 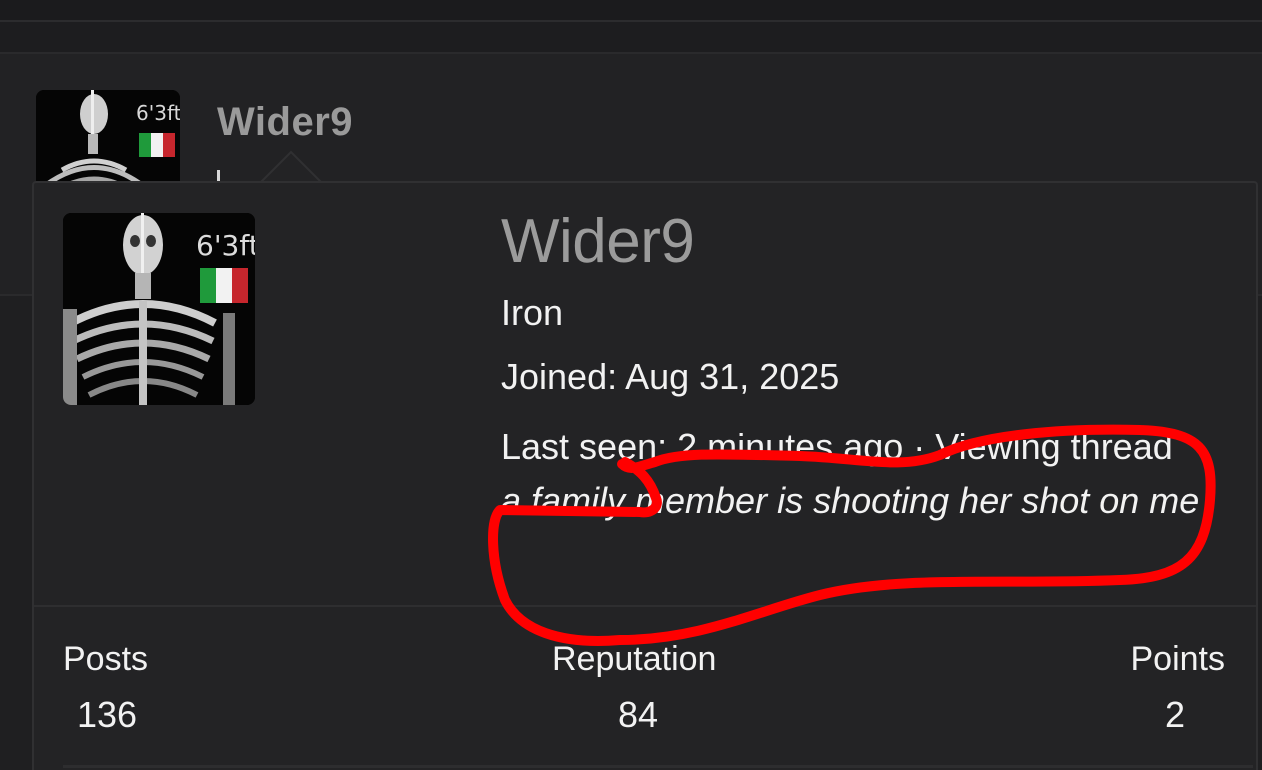 I want to click on points-value: 2, so click(x=1174, y=714).